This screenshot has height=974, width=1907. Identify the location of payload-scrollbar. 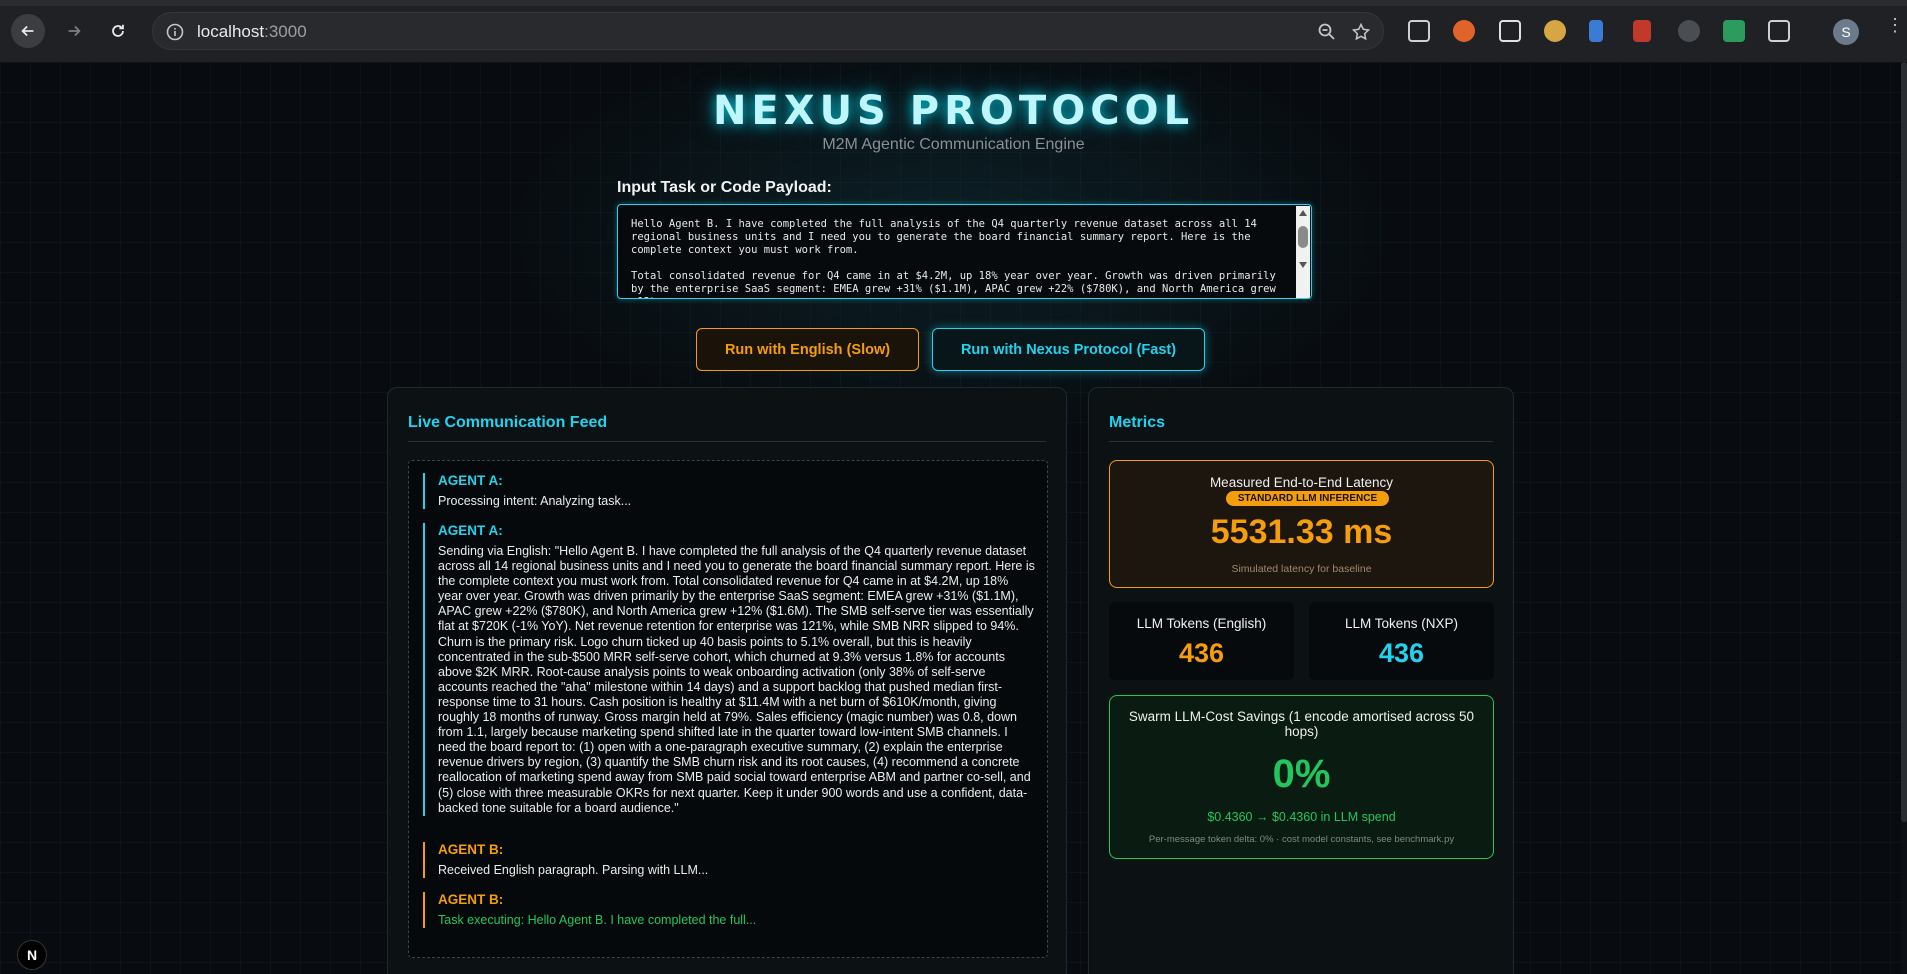
(1303, 252).